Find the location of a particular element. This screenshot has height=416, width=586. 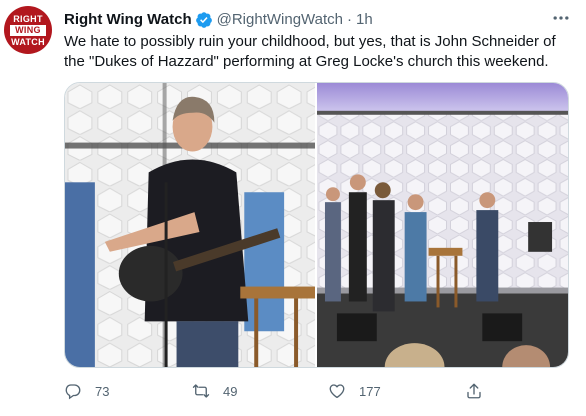

share-icon is located at coordinates (474, 391).